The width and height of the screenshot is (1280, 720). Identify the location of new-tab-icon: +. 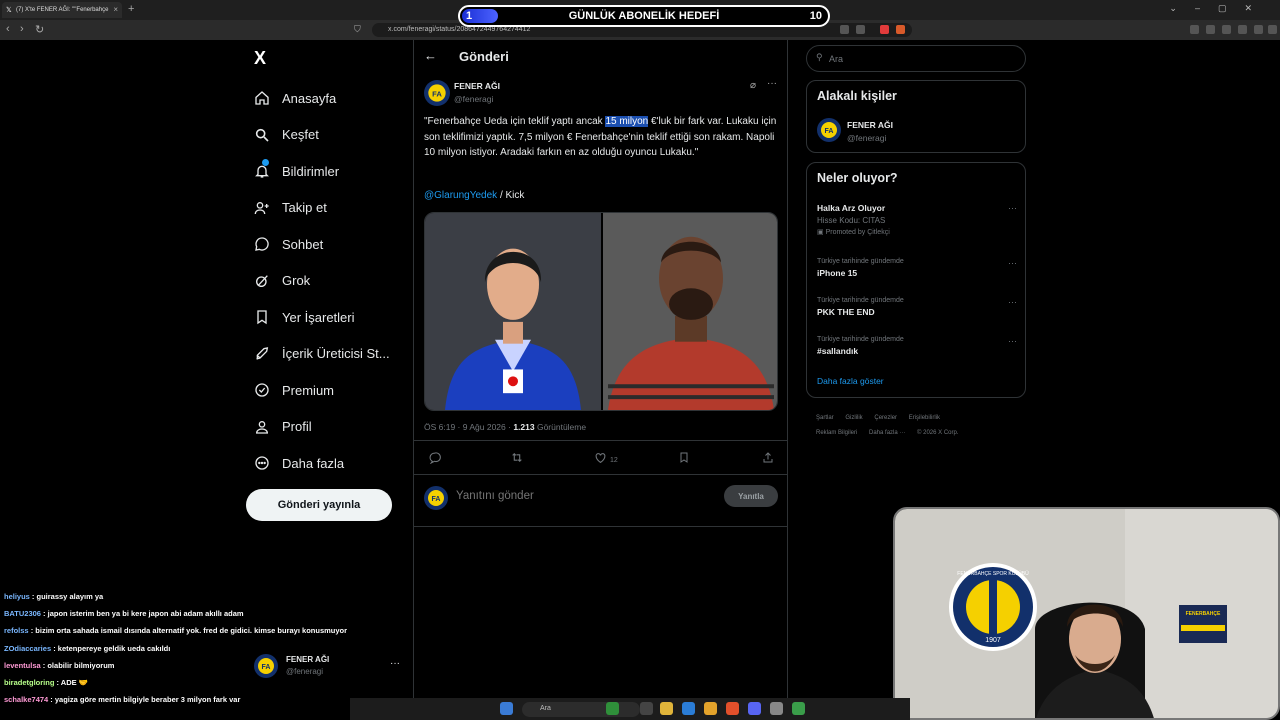
(131, 9).